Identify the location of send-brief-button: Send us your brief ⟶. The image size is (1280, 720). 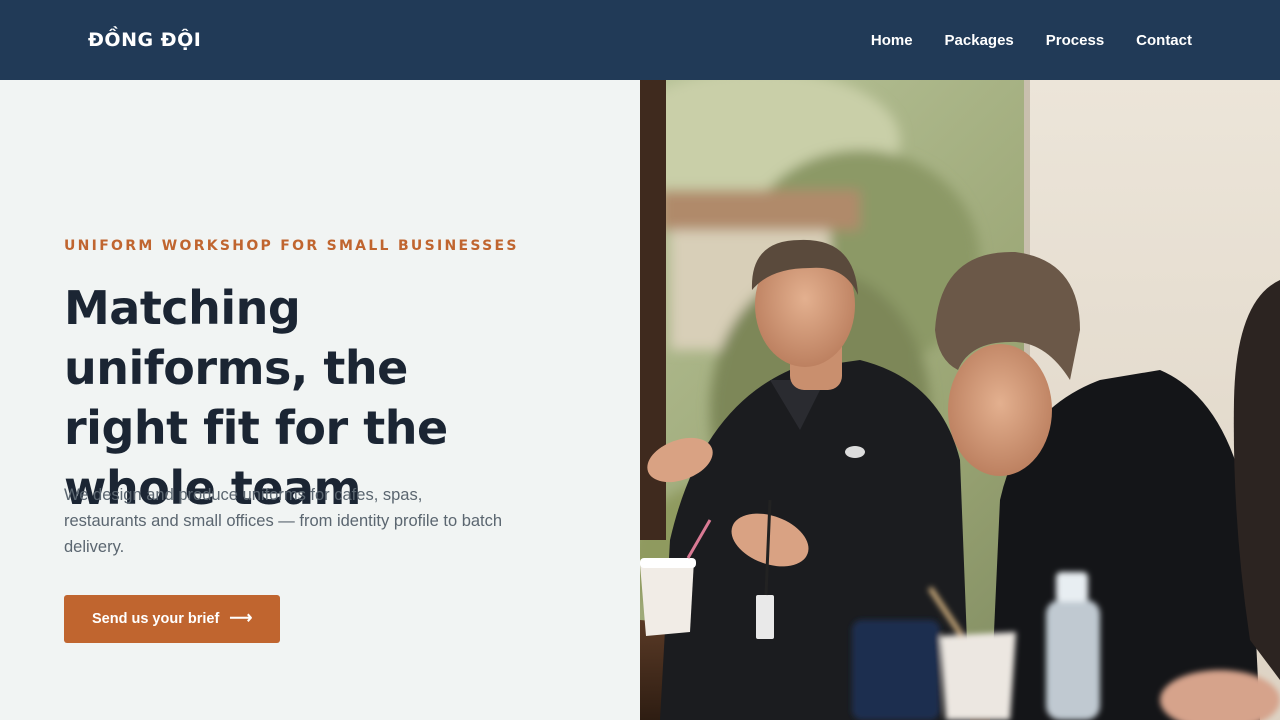
(172, 619).